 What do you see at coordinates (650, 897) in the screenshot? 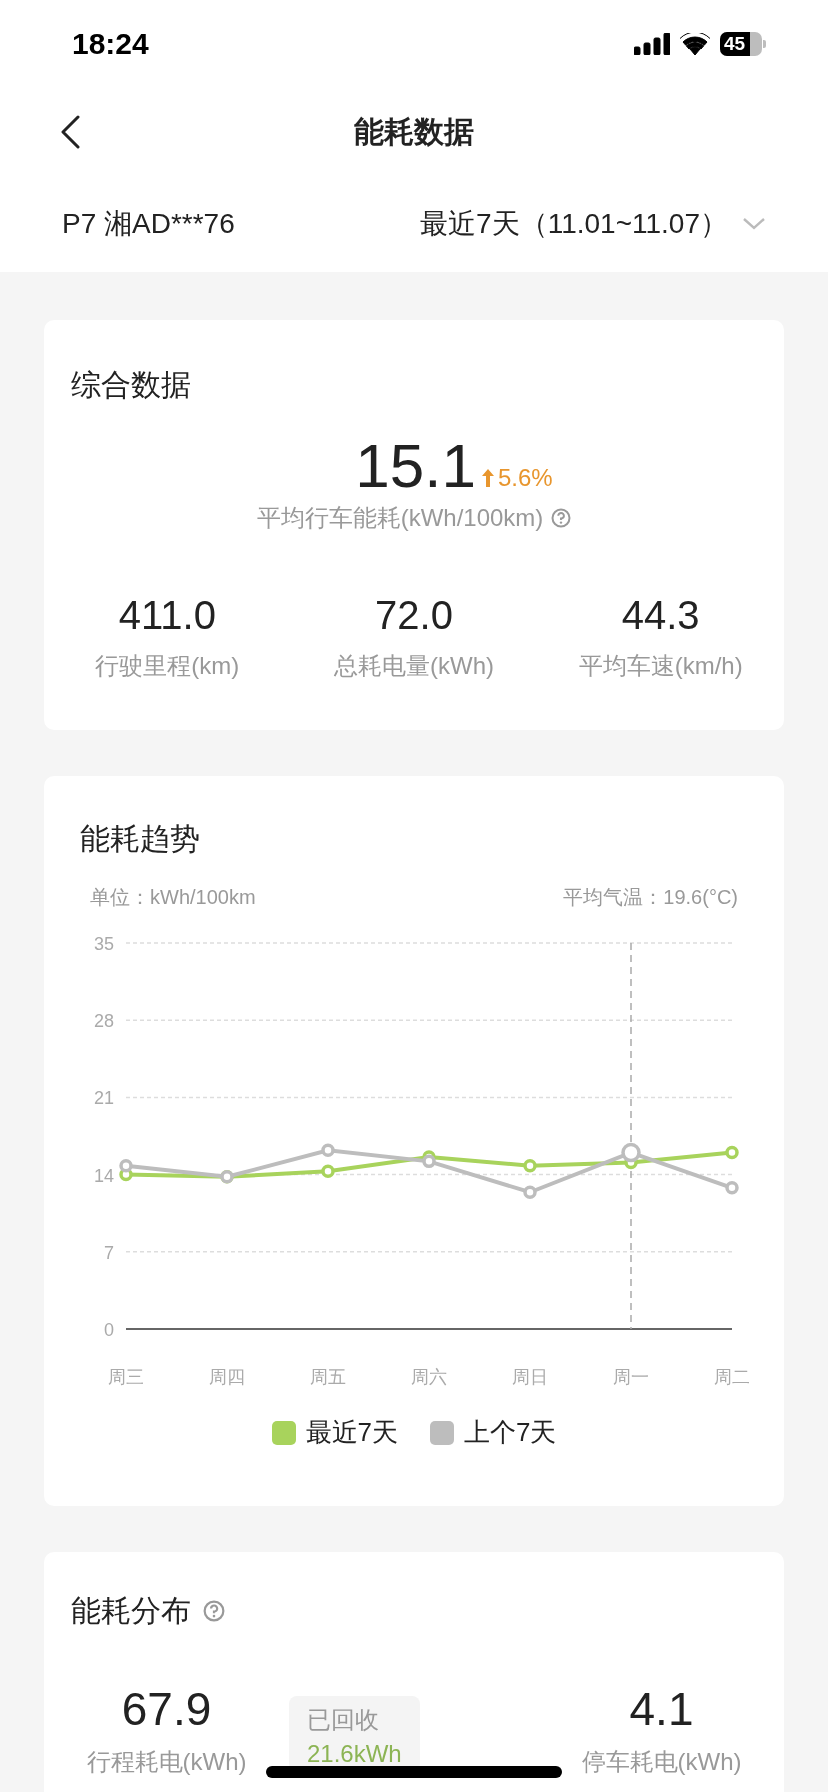
I see `temperature-label: 平均气温：19.6(°C)` at bounding box center [650, 897].